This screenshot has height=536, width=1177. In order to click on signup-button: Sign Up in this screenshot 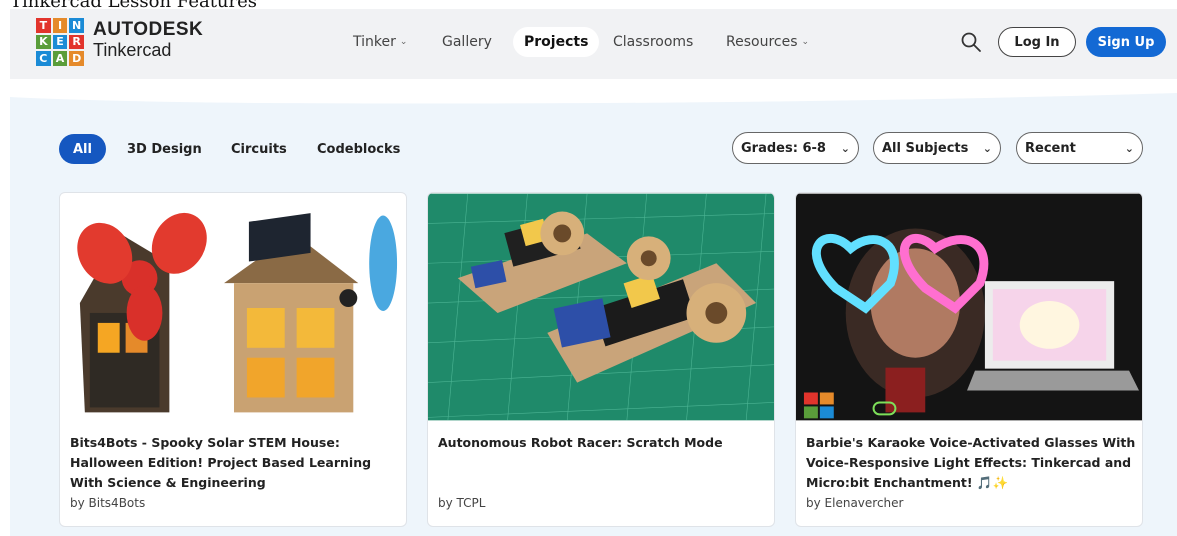, I will do `click(1126, 42)`.